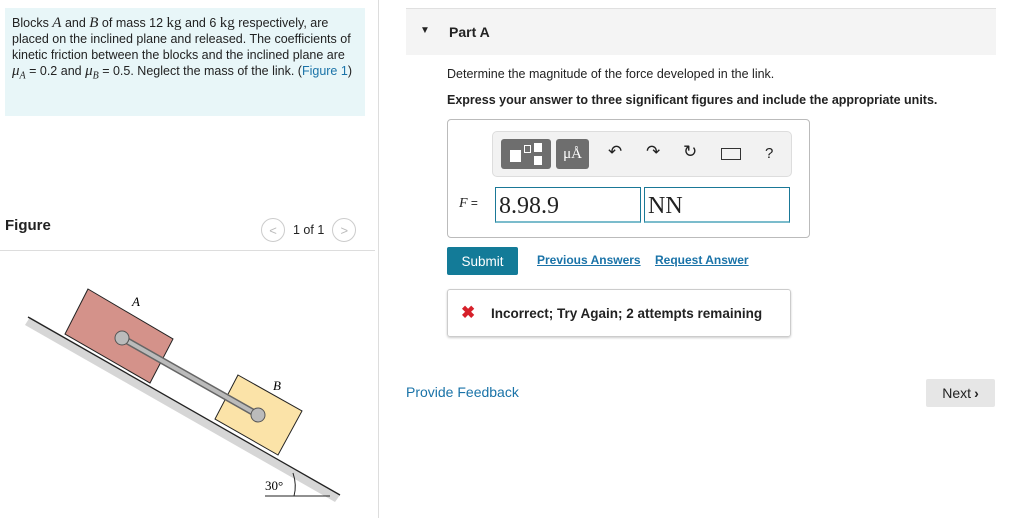 The width and height of the screenshot is (1024, 518). What do you see at coordinates (277, 385) in the screenshot?
I see `label-b: B` at bounding box center [277, 385].